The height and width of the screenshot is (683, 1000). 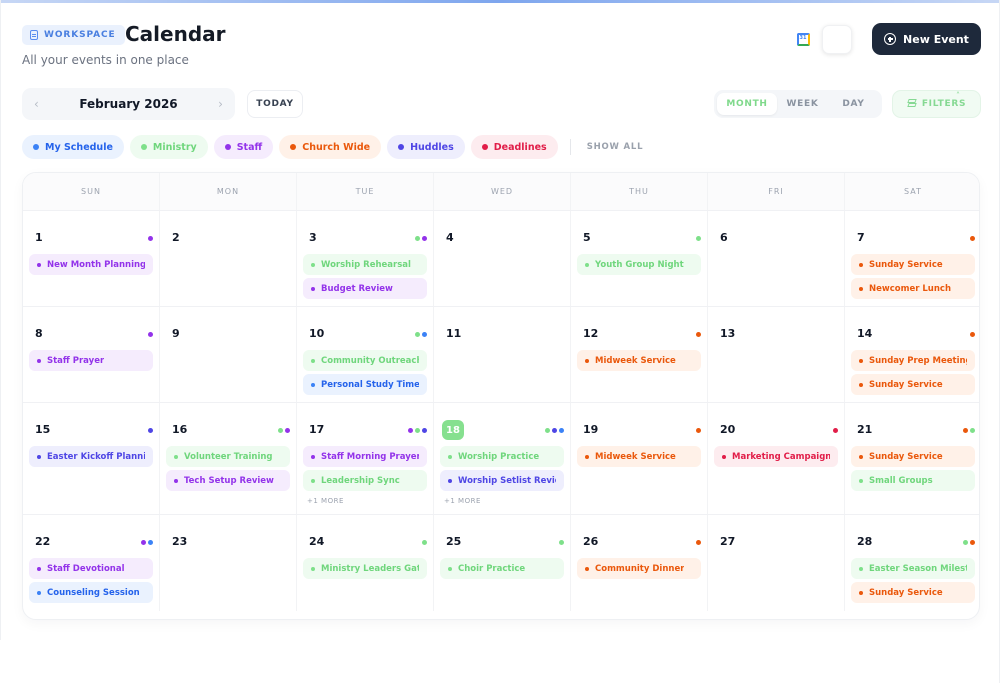 What do you see at coordinates (802, 104) in the screenshot?
I see `tab-week: WEEK` at bounding box center [802, 104].